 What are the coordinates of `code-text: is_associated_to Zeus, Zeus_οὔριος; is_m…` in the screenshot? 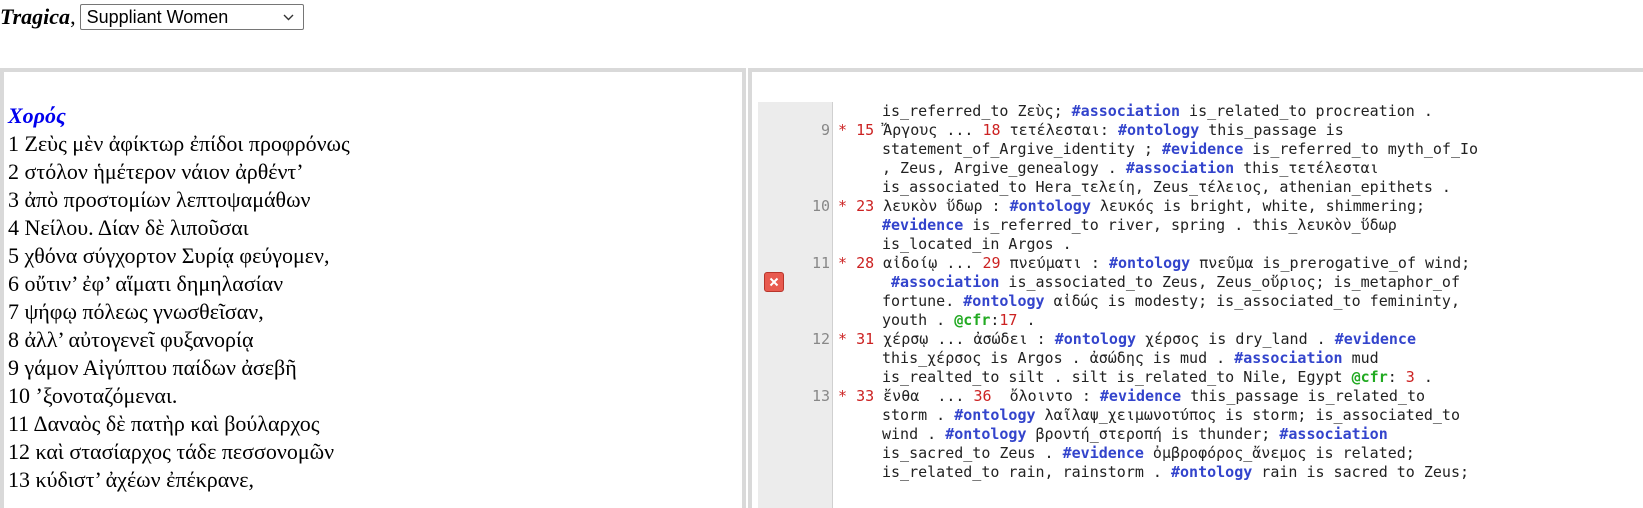 It's located at (1229, 282).